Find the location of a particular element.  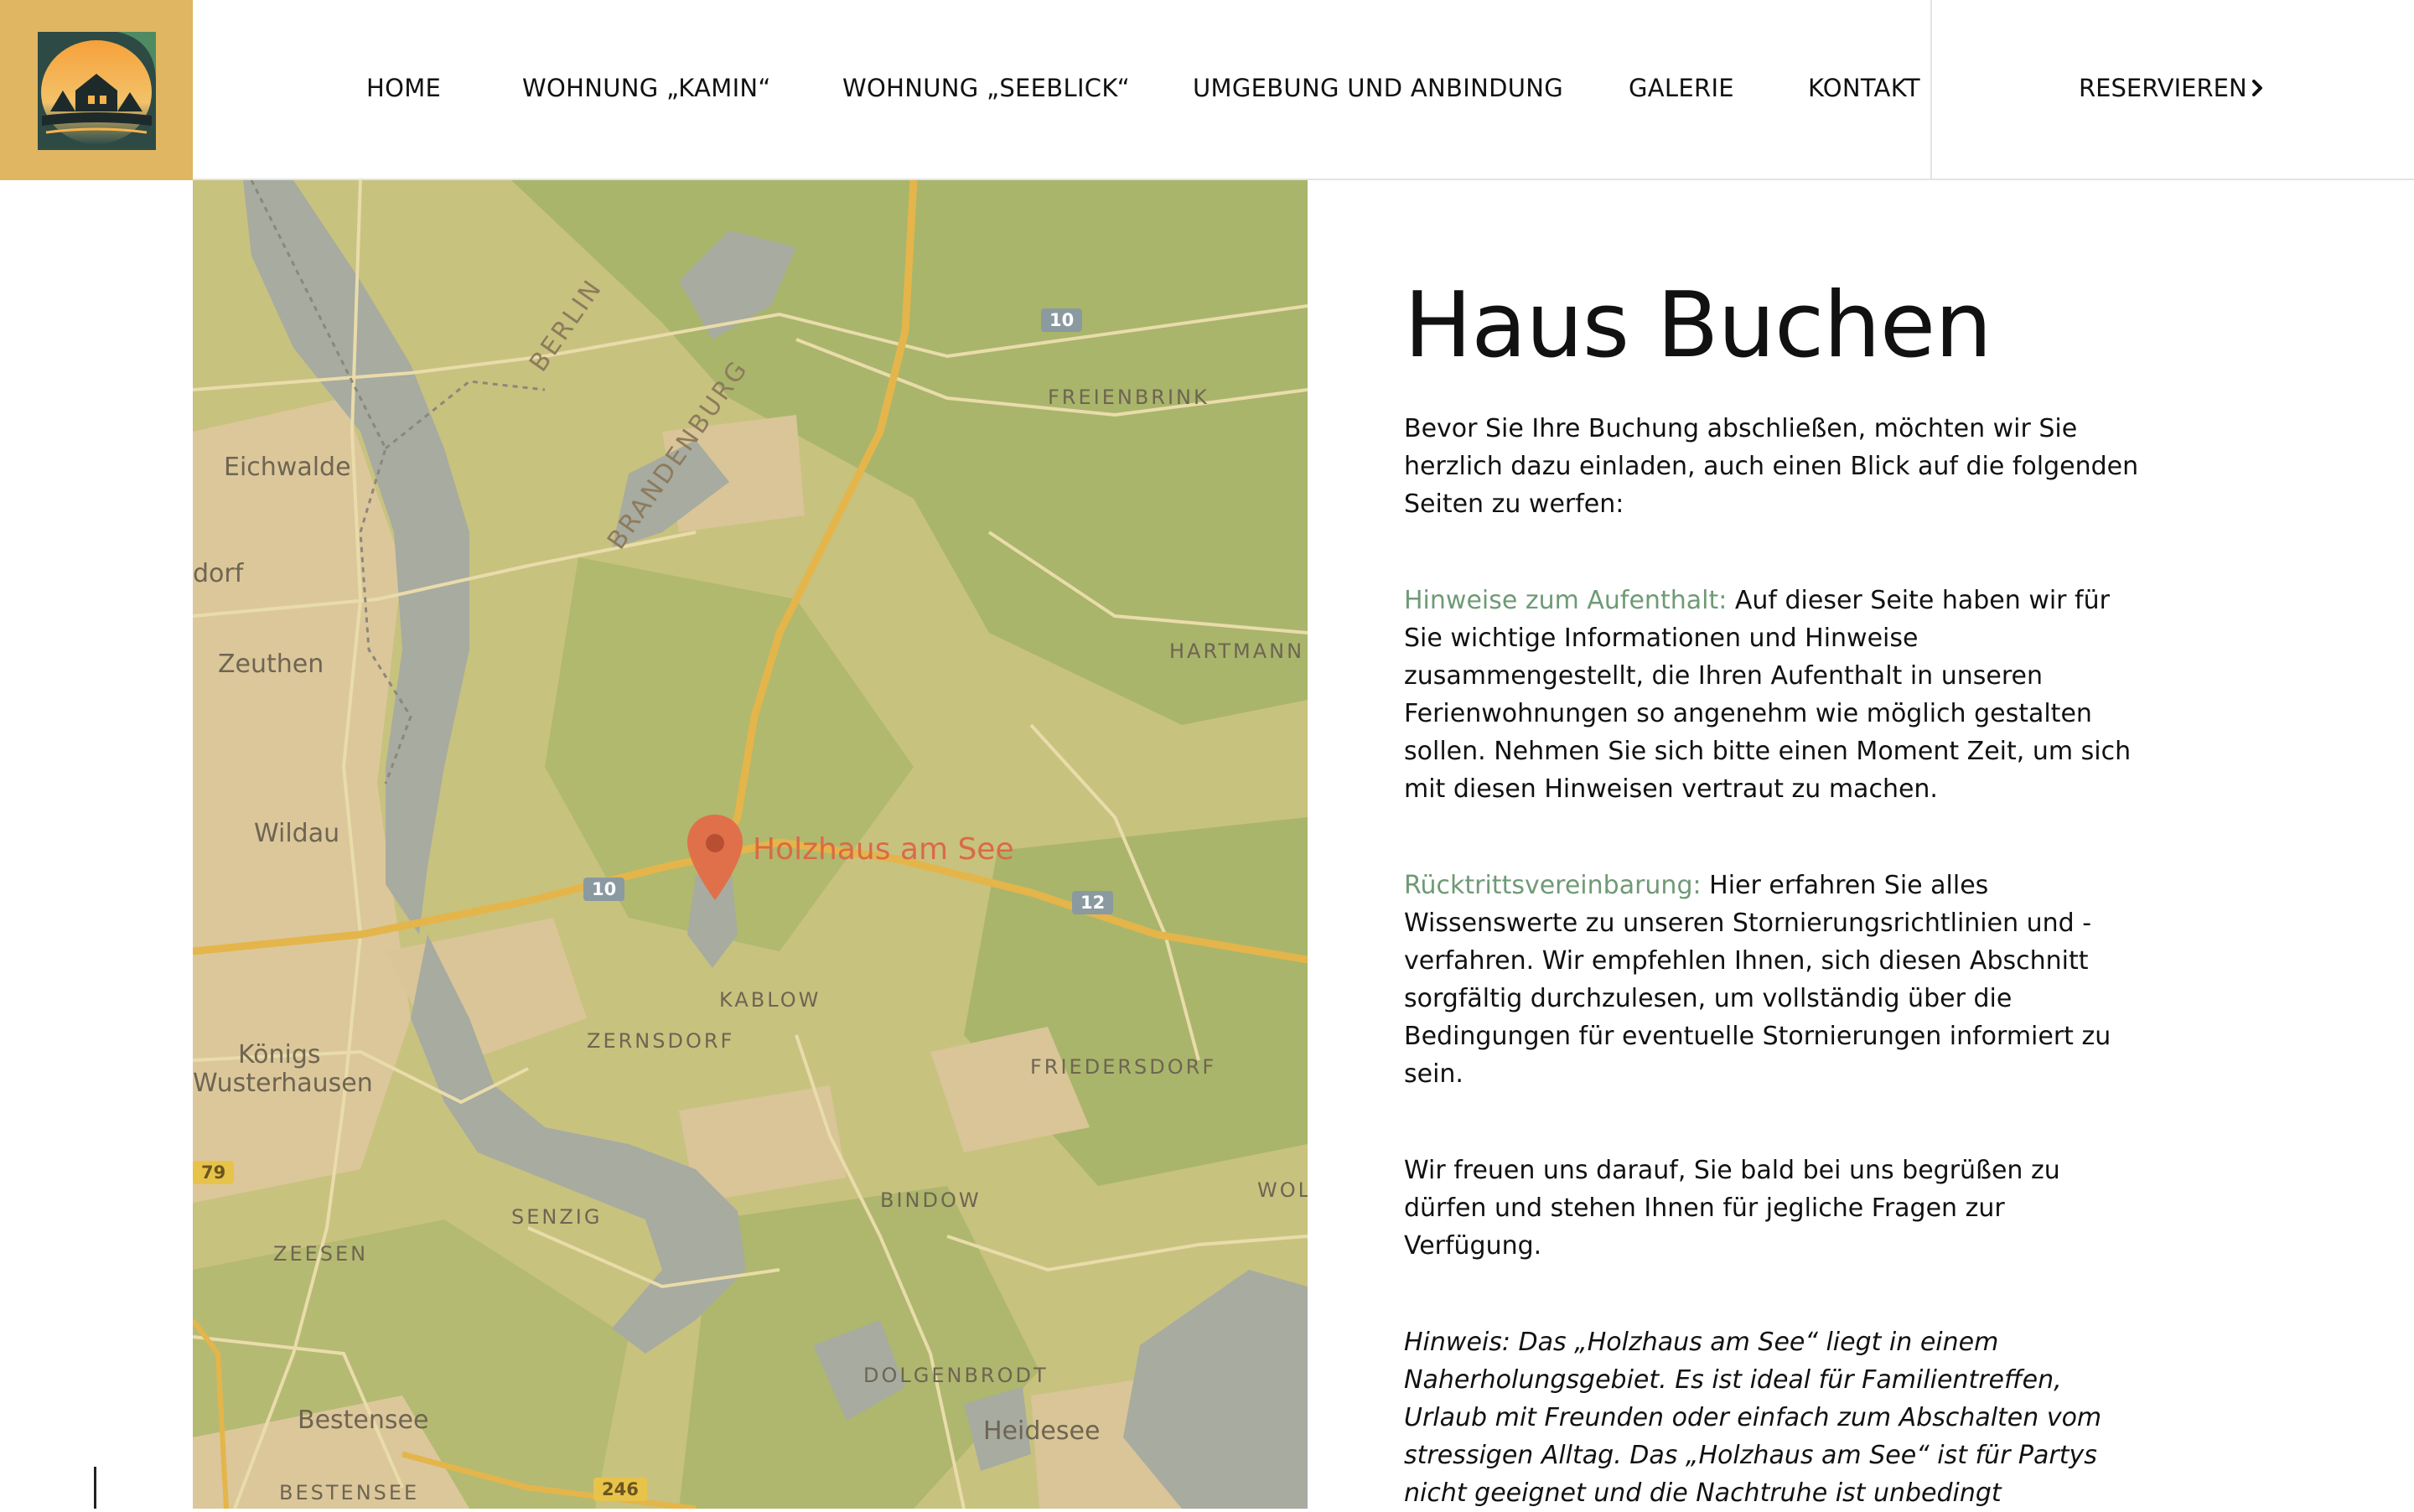

village-label: SENZIG is located at coordinates (557, 1217).